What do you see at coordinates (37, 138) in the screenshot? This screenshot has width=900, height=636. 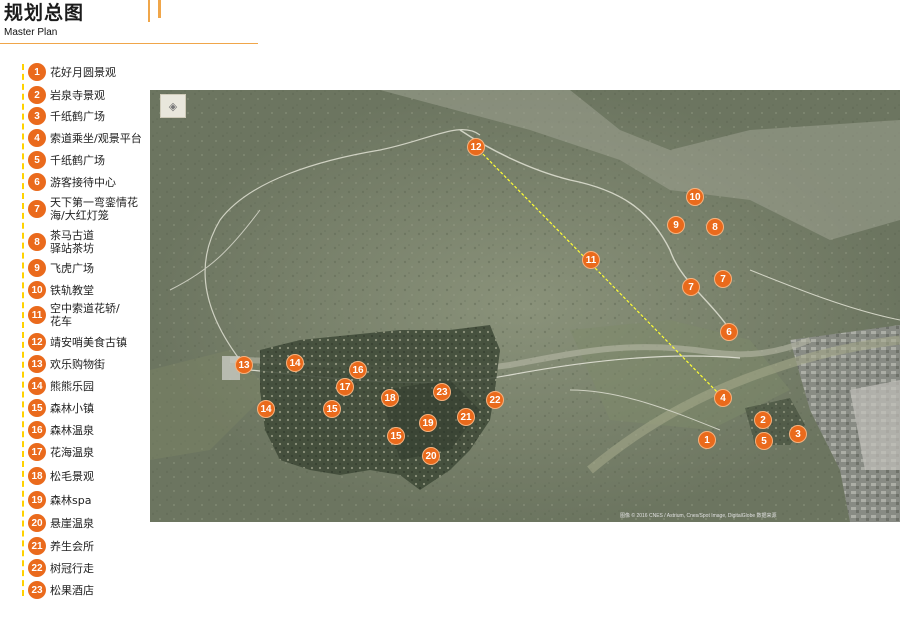 I see `legend-number-badge: 4` at bounding box center [37, 138].